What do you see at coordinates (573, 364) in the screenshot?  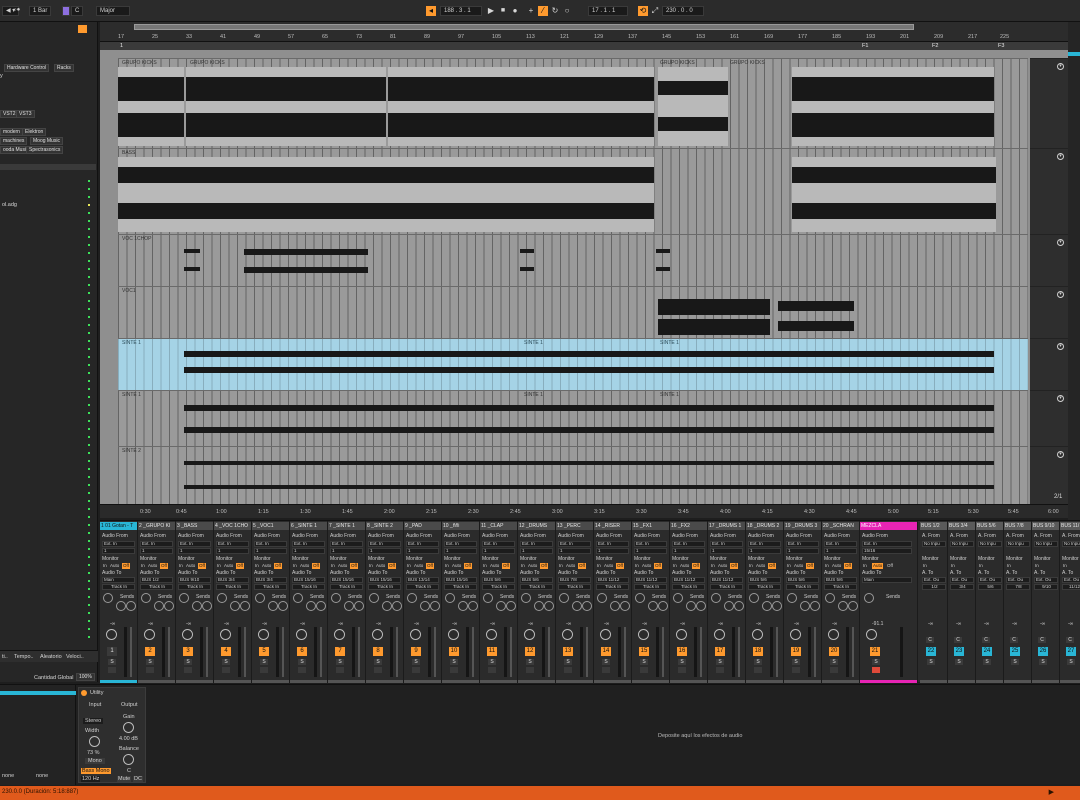 I see `track-lane-sinte1-selected: SINTE 1 SINTE 1 SINTE 1` at bounding box center [573, 364].